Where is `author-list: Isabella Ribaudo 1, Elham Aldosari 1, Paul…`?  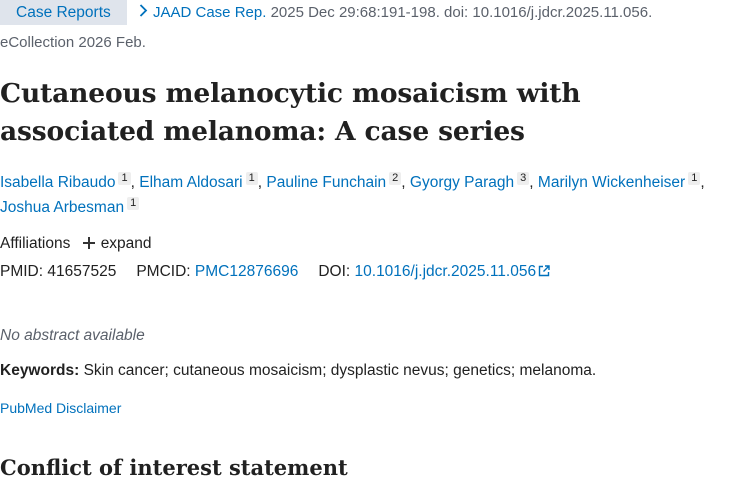
author-list: Isabella Ribaudo 1, Elham Aldosari 1, Paul… is located at coordinates (352, 194).